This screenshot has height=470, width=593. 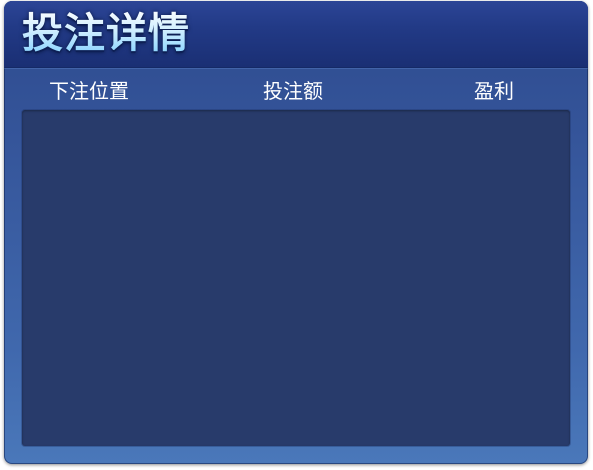 What do you see at coordinates (293, 91) in the screenshot?
I see `column-header-bet-amount: 投注额` at bounding box center [293, 91].